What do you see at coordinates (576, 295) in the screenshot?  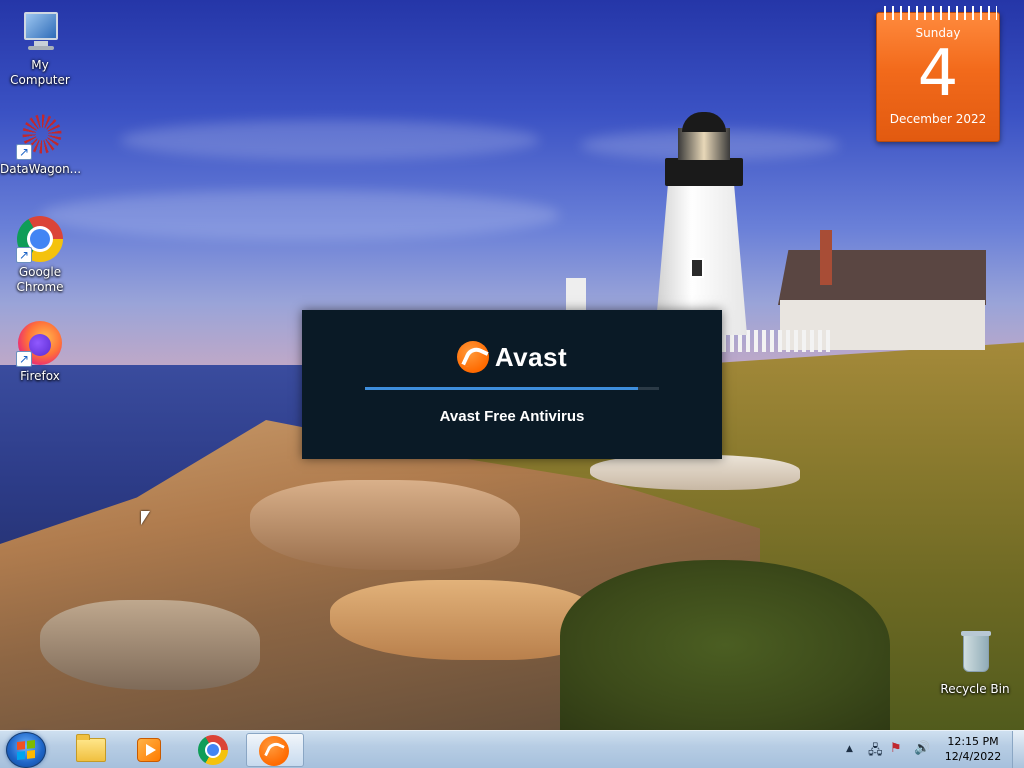 I see `wallpaper-tower` at bounding box center [576, 295].